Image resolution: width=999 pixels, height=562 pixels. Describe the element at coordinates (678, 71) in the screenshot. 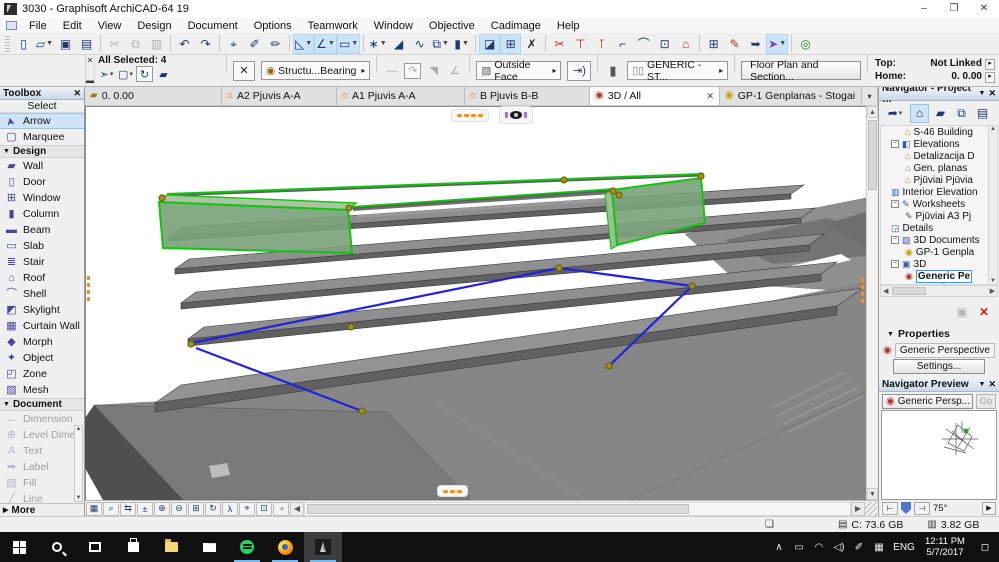

I see `composite-dropdown: ▯▯ GENERIC - ST... ▸` at that location.